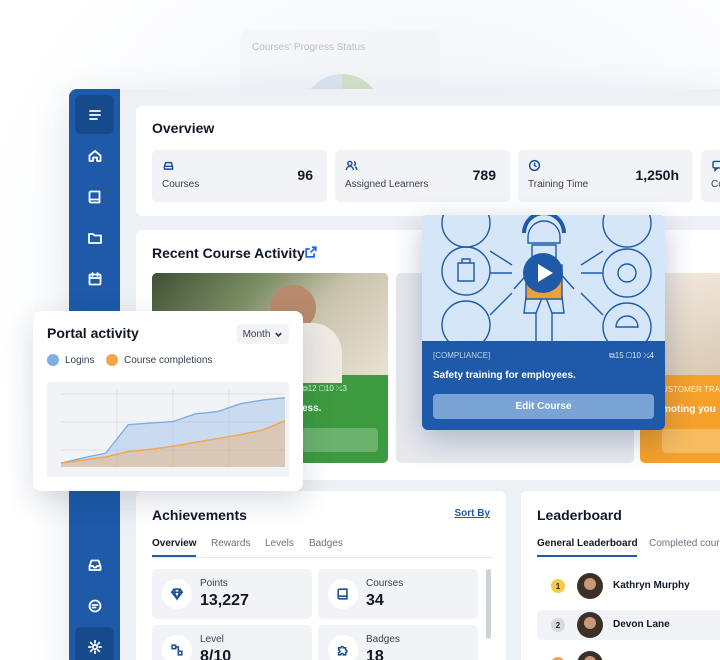 The width and height of the screenshot is (720, 660). What do you see at coordinates (375, 654) in the screenshot?
I see `tile-value: 18` at bounding box center [375, 654].